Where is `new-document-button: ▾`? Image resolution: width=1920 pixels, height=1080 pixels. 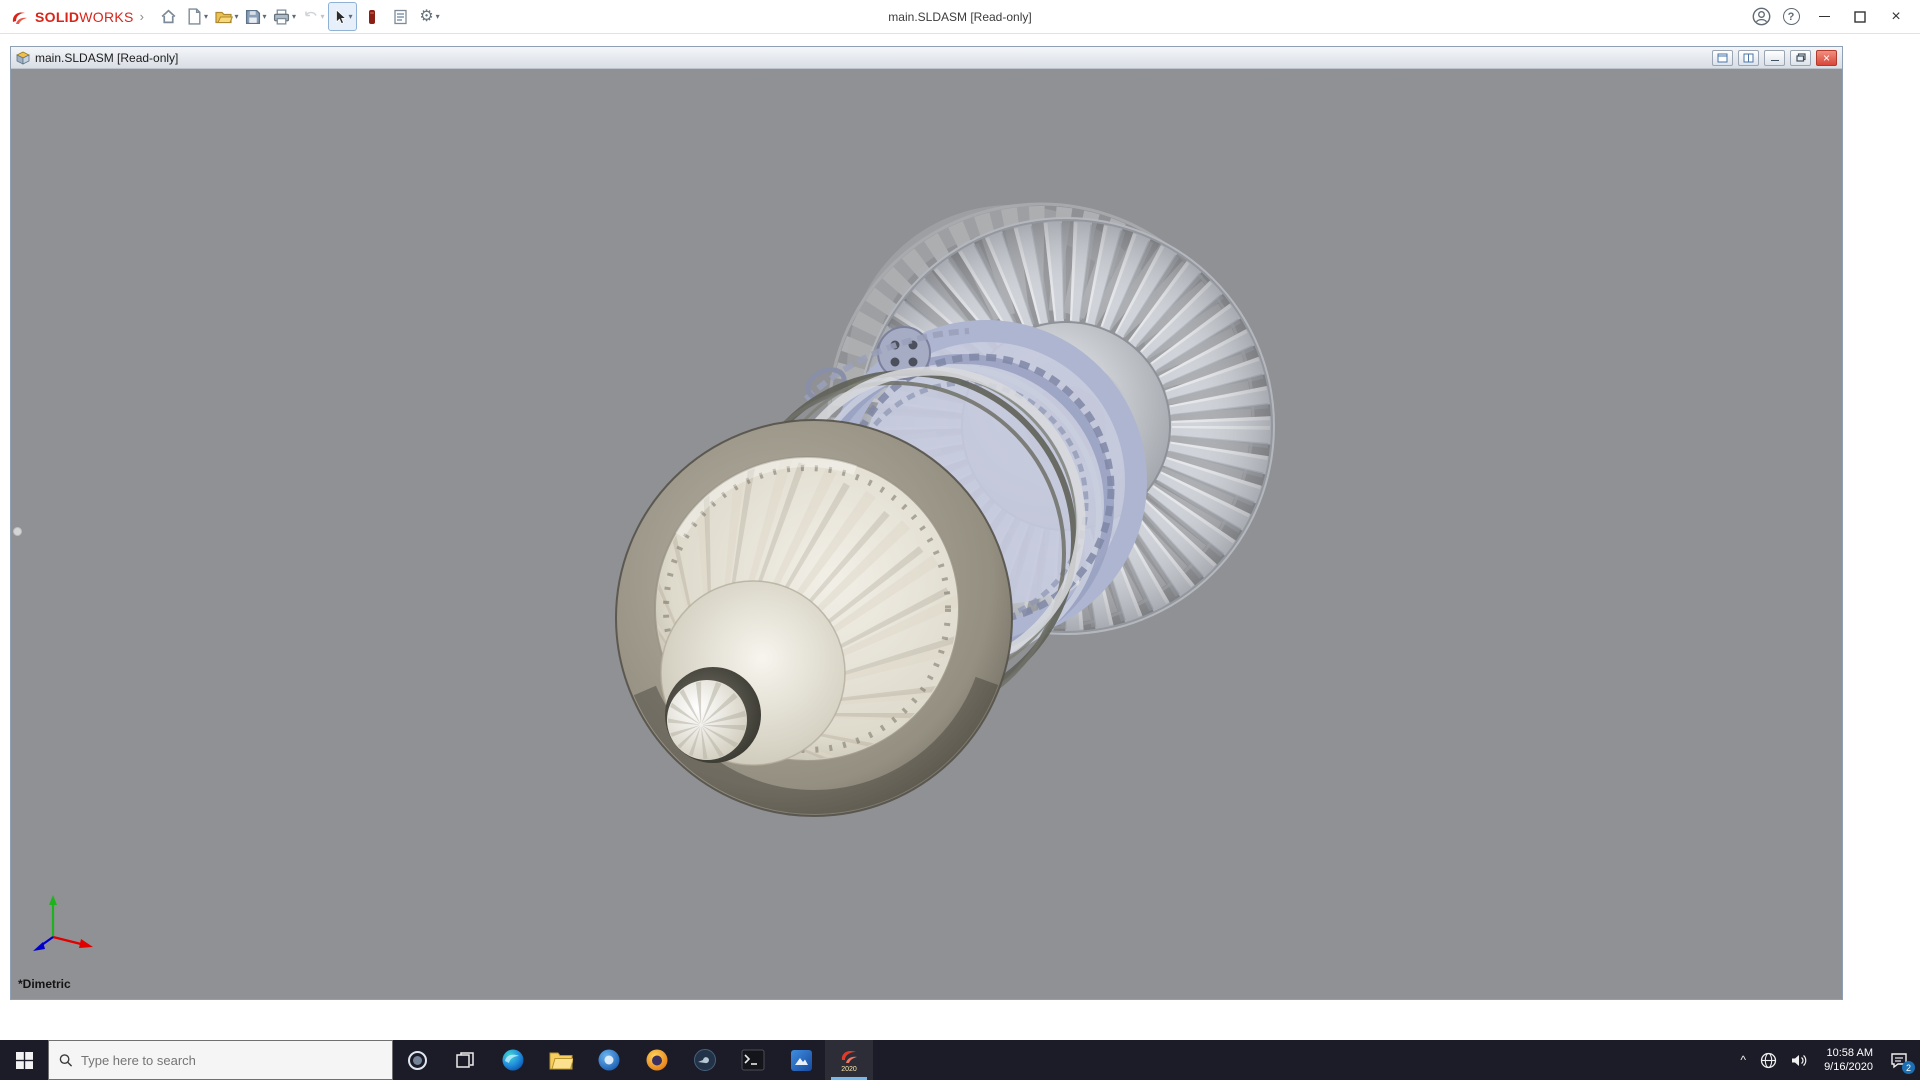
new-document-button: ▾ is located at coordinates (197, 16).